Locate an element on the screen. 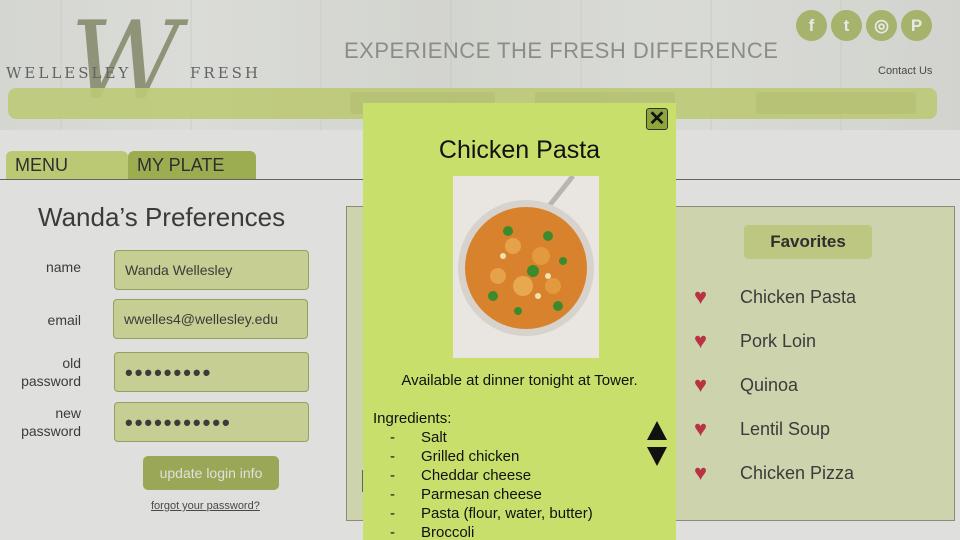 The height and width of the screenshot is (540, 960). favorite-item: ♥ Lentil Soup is located at coordinates (814, 429).